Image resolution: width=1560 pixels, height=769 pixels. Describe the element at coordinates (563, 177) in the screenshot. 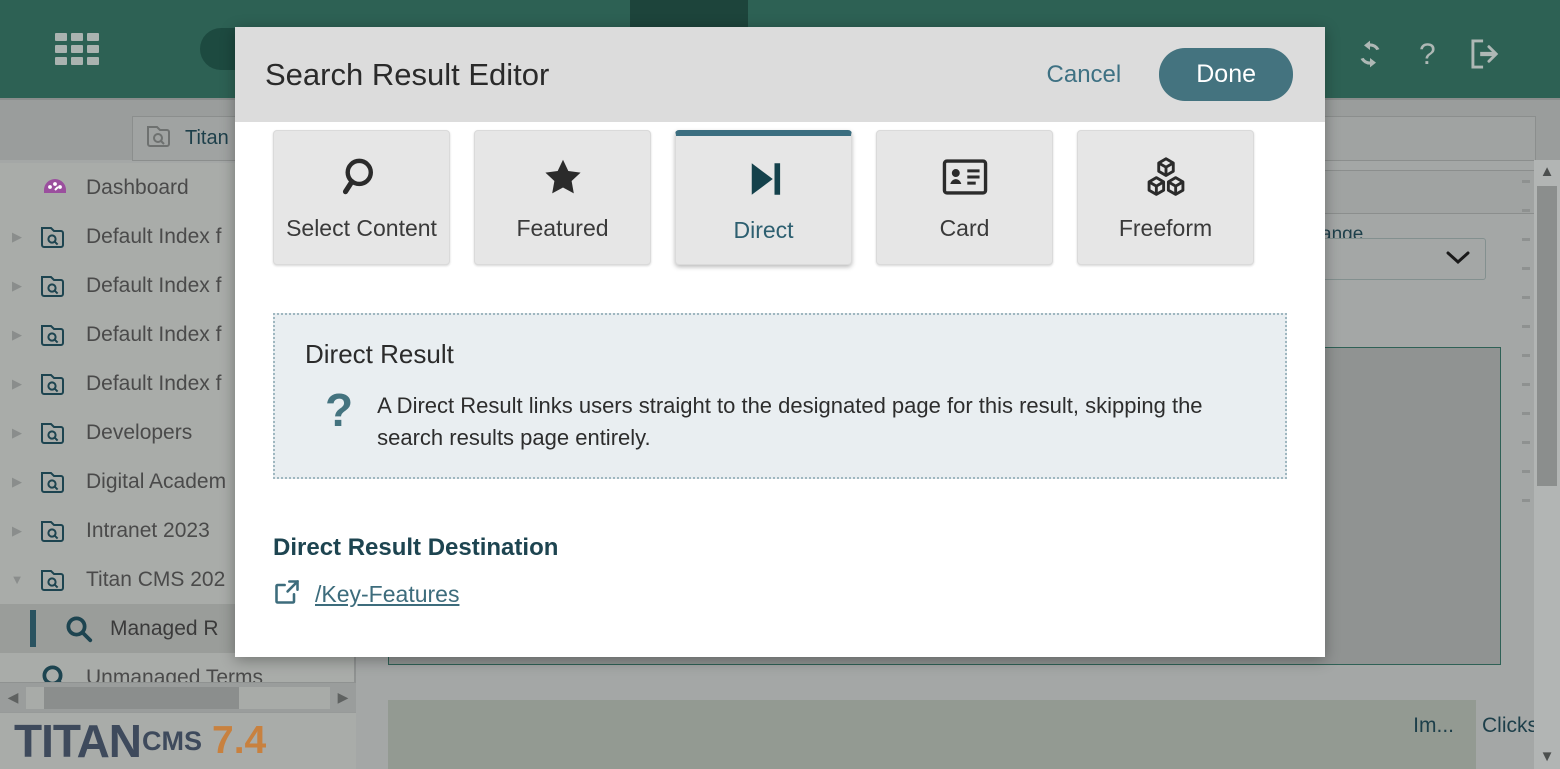

I see `star-icon` at that location.